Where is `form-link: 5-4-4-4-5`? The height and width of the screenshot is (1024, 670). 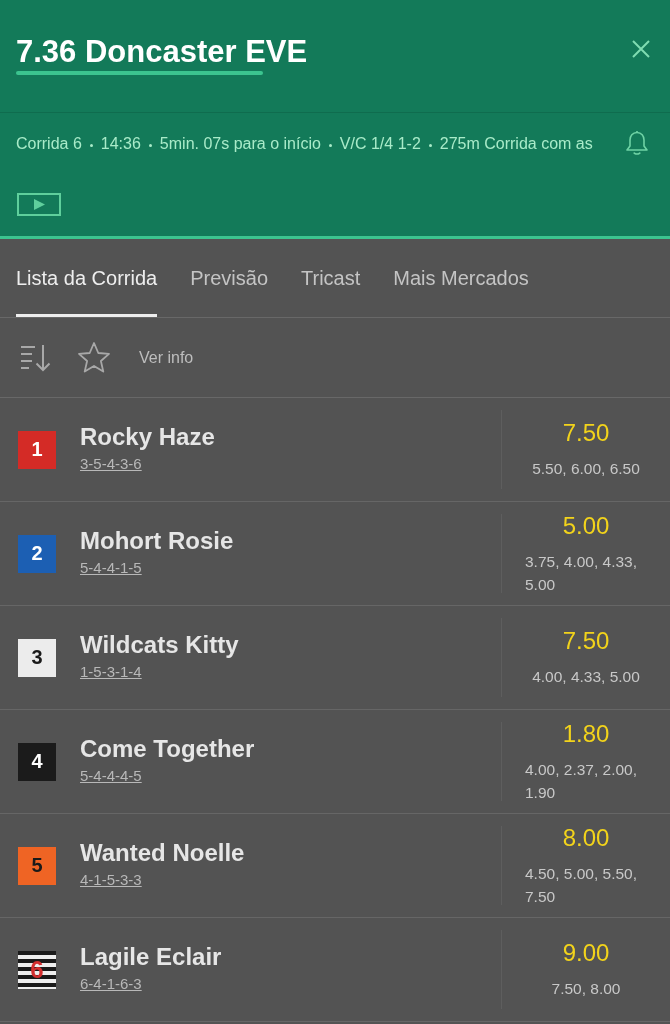 form-link: 5-4-4-4-5 is located at coordinates (111, 775).